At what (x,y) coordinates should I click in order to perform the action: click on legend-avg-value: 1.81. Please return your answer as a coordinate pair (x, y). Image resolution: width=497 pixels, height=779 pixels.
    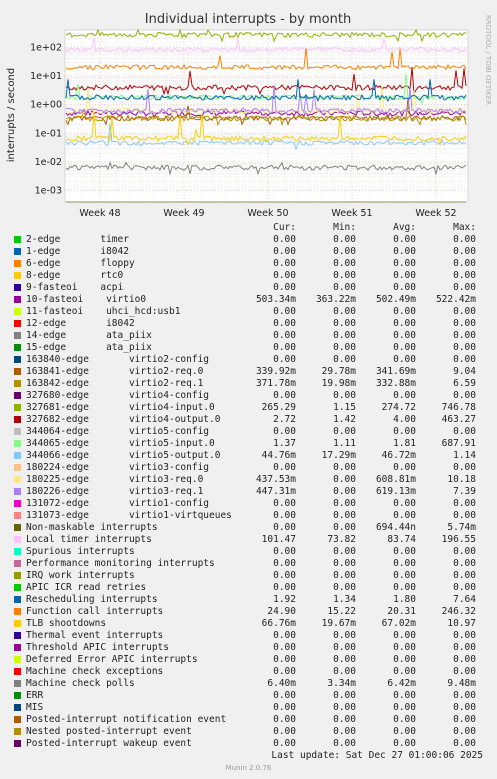
    Looking at the image, I should click on (404, 443).